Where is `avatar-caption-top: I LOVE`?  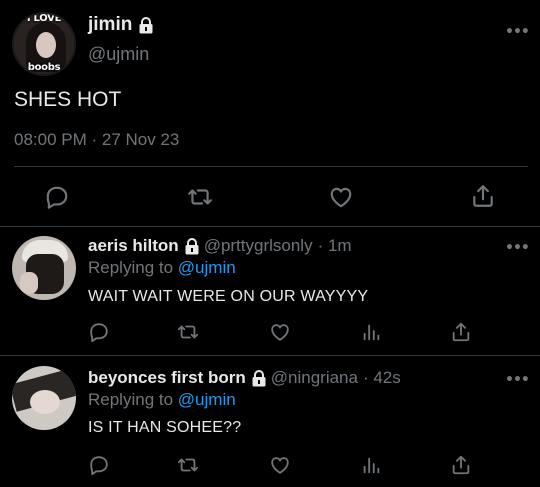
avatar-caption-top: I LOVE is located at coordinates (44, 18).